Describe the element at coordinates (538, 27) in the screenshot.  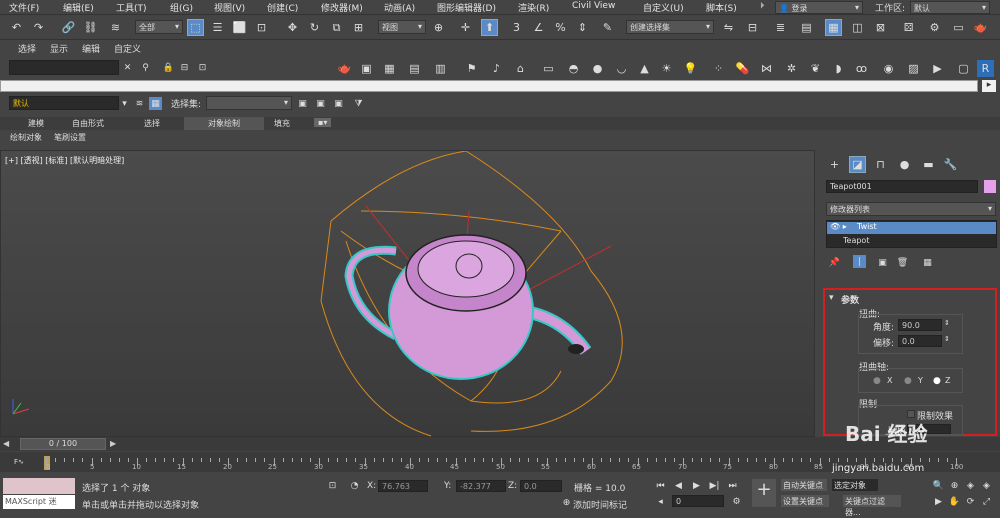
I see `angle-snap-icon: ∠` at that location.